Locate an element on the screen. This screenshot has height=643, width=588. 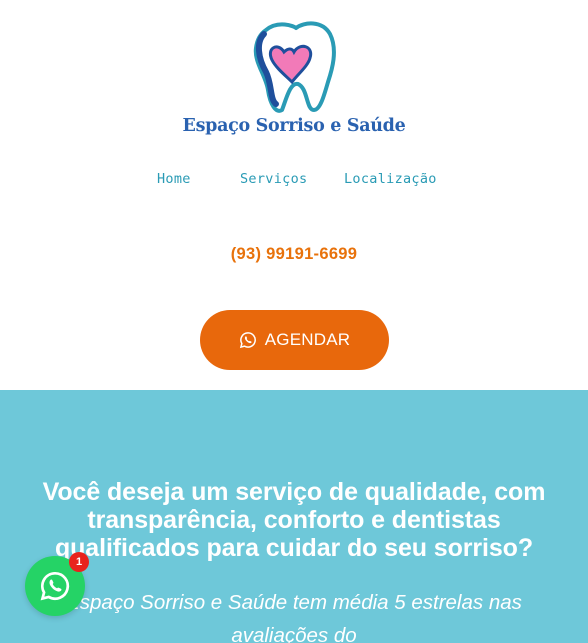
nav-item-localizacao: Localização is located at coordinates (390, 179).